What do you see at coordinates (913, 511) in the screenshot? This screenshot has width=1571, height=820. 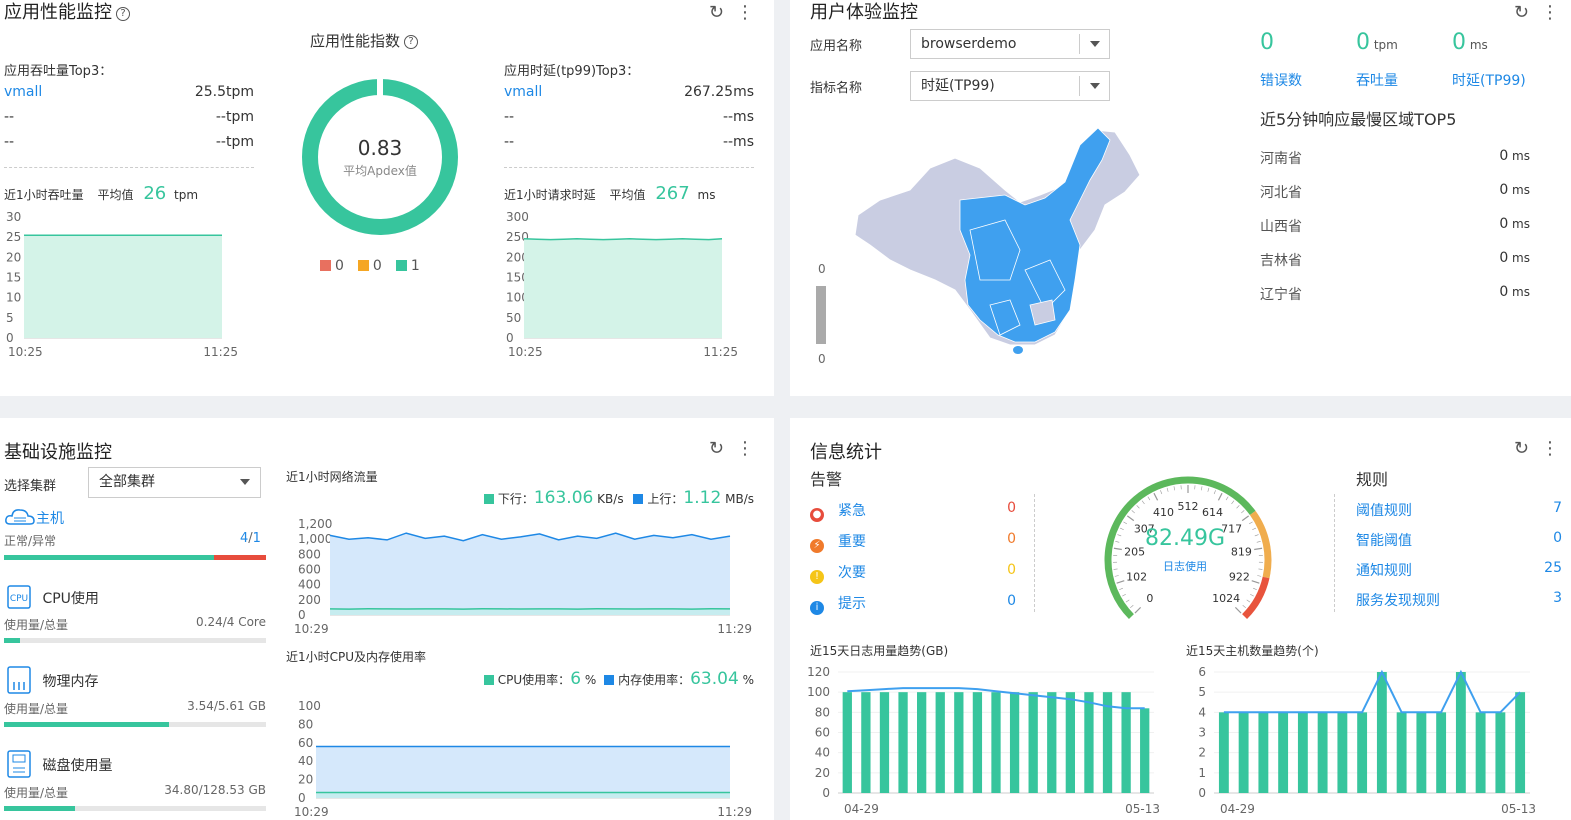 I see `alert-row: ● 紧急 0` at bounding box center [913, 511].